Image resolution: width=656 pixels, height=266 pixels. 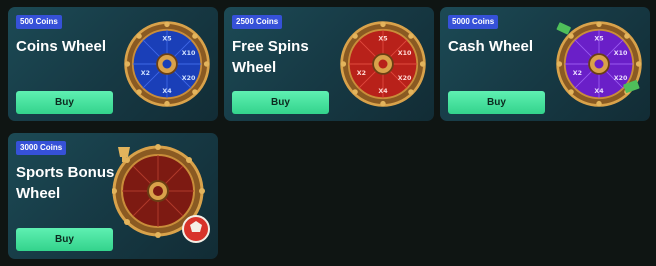 I want to click on card-title: Coins Wheel, so click(x=61, y=46).